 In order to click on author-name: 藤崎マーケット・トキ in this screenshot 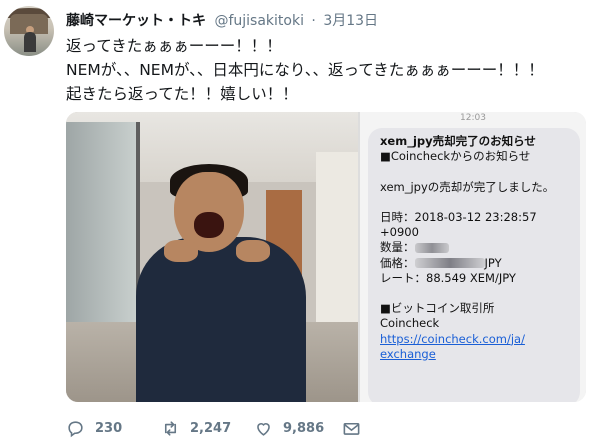, I will do `click(136, 21)`.